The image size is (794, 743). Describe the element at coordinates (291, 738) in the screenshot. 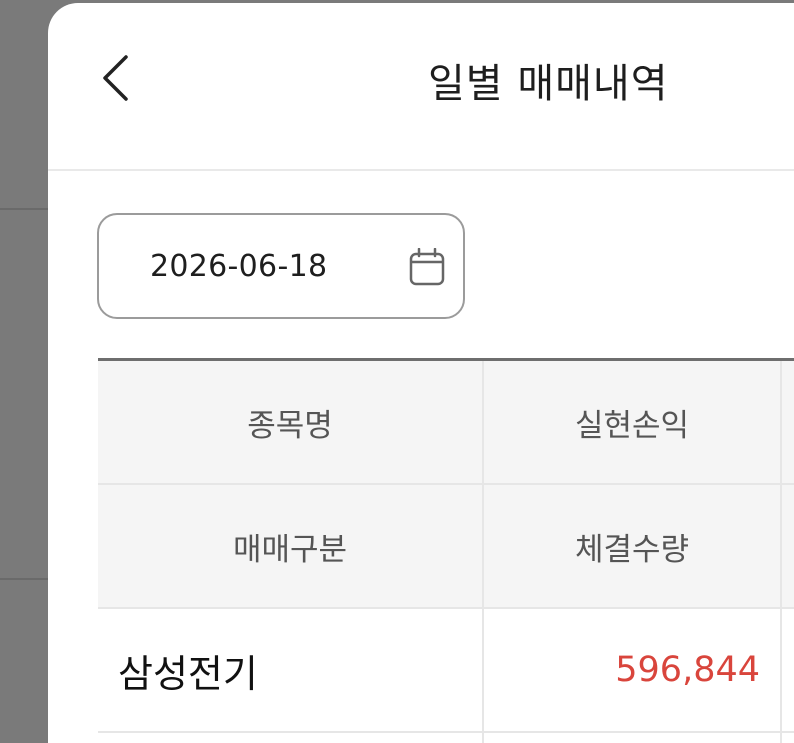

I see `stock-name-cell` at that location.